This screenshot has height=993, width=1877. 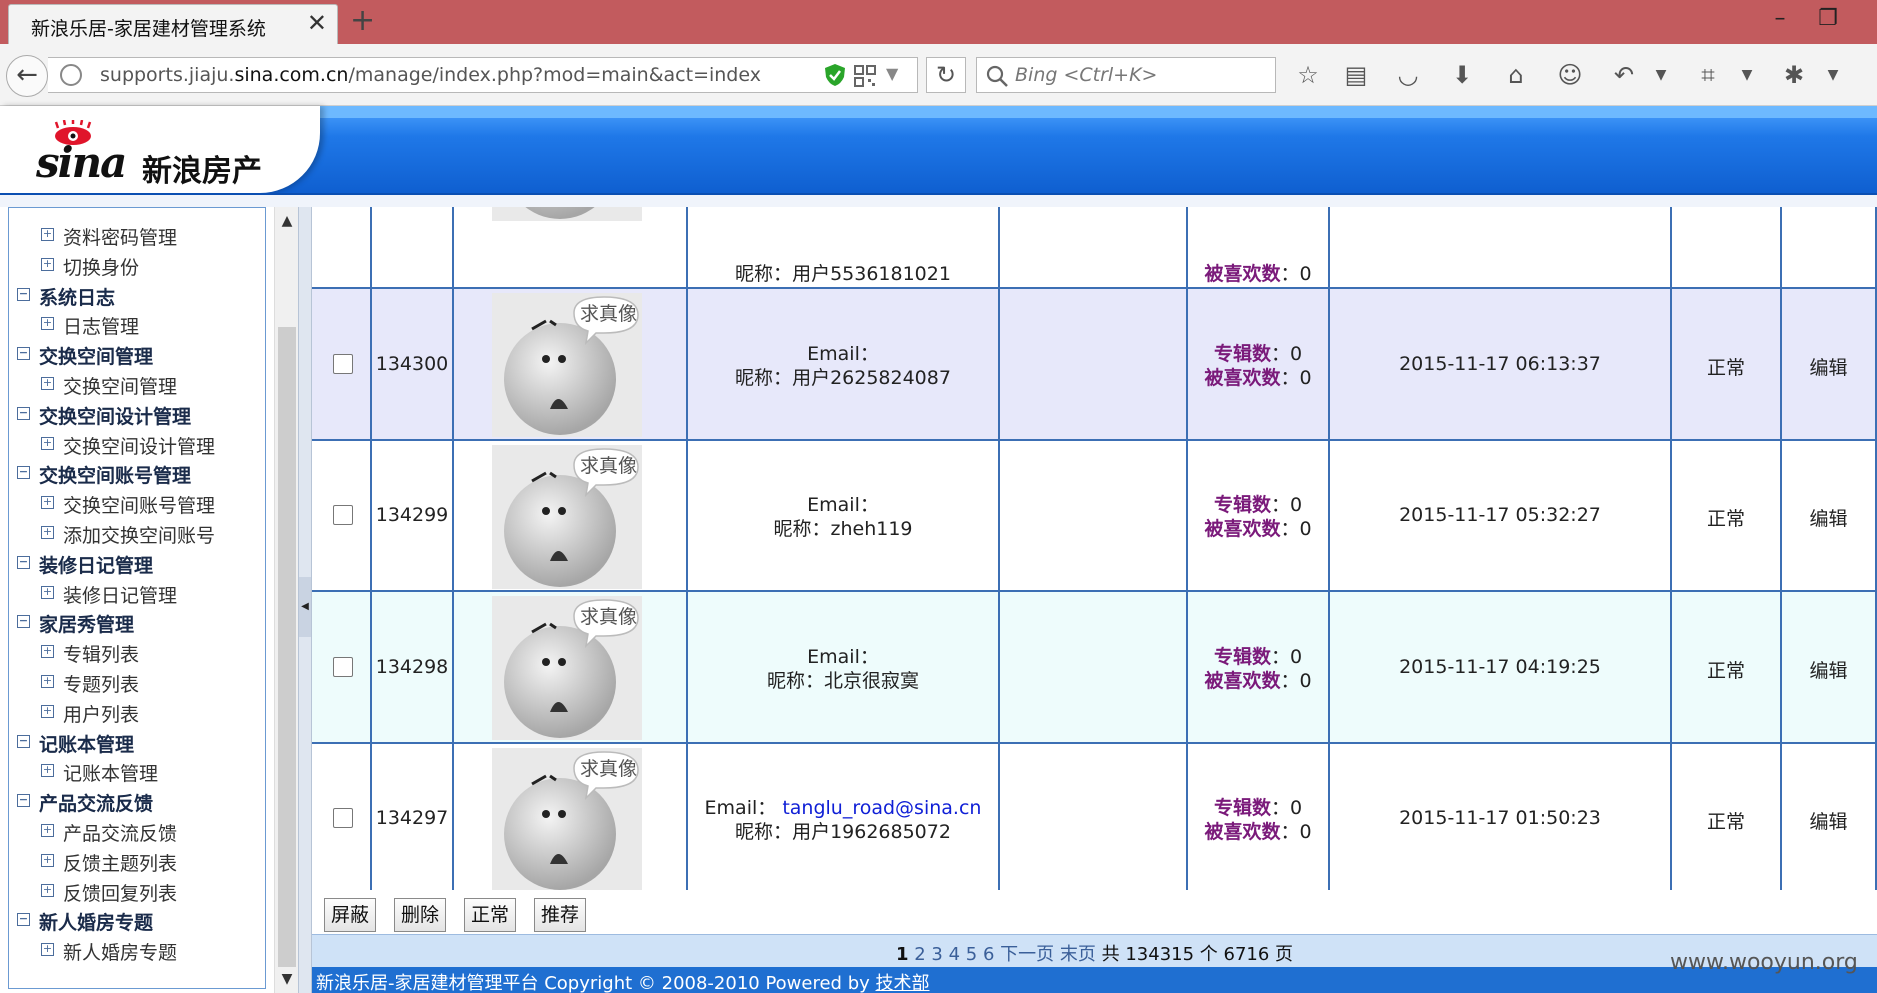 I want to click on sidebar-item: + 添加交换空间账号, so click(x=137, y=534).